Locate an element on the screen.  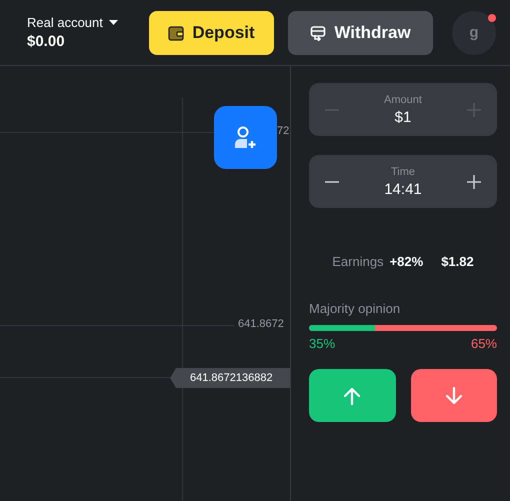
earnings-percent: +82% is located at coordinates (407, 261).